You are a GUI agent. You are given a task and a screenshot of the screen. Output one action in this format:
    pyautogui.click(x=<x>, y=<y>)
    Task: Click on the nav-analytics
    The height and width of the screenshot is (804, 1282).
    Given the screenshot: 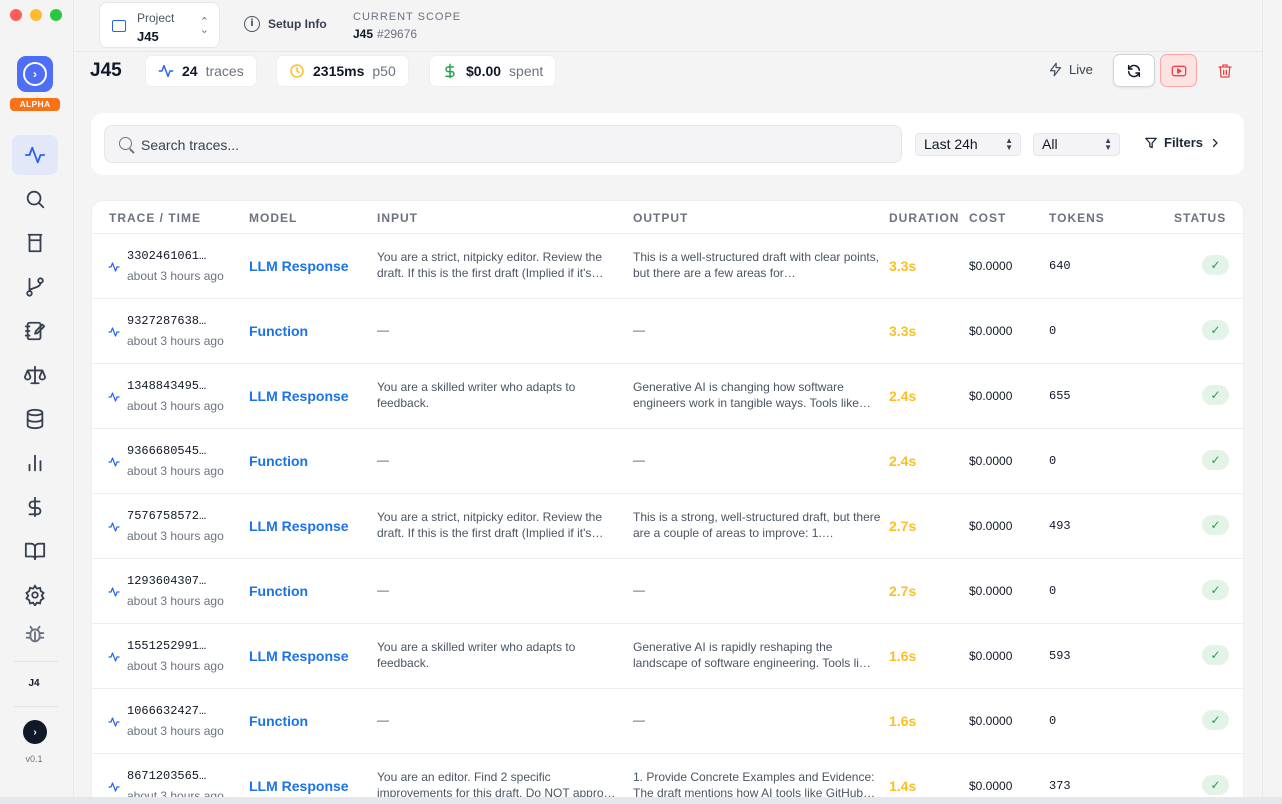 What is the action you would take?
    pyautogui.click(x=35, y=463)
    